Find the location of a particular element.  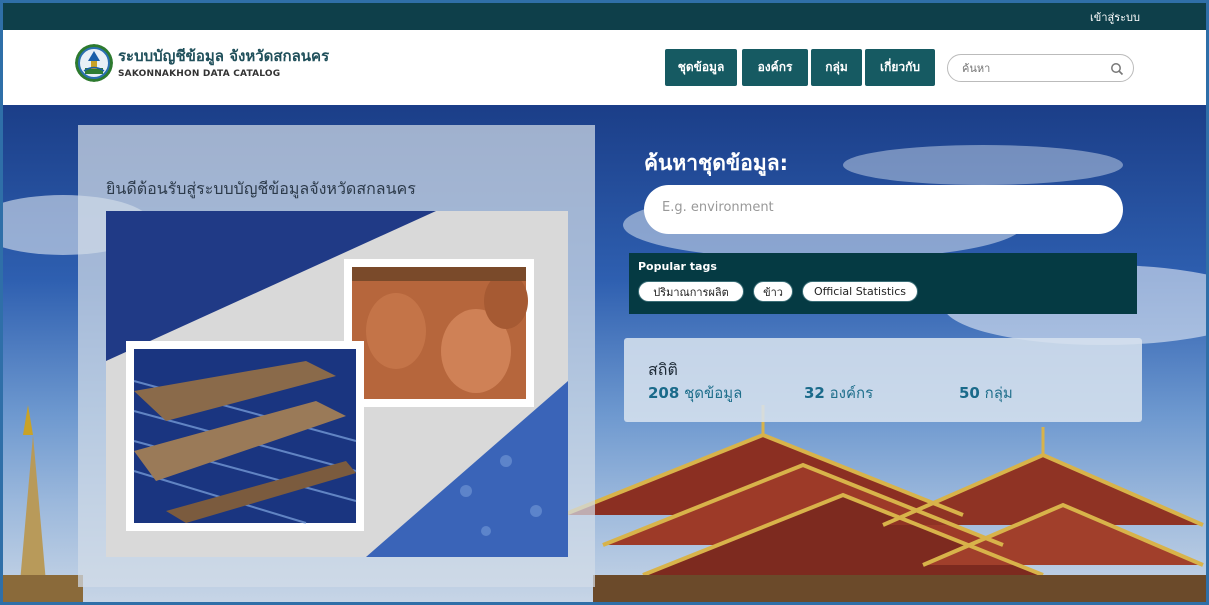

site-subtitle: SAKONNAKHON DATA CATALOG is located at coordinates (199, 74).